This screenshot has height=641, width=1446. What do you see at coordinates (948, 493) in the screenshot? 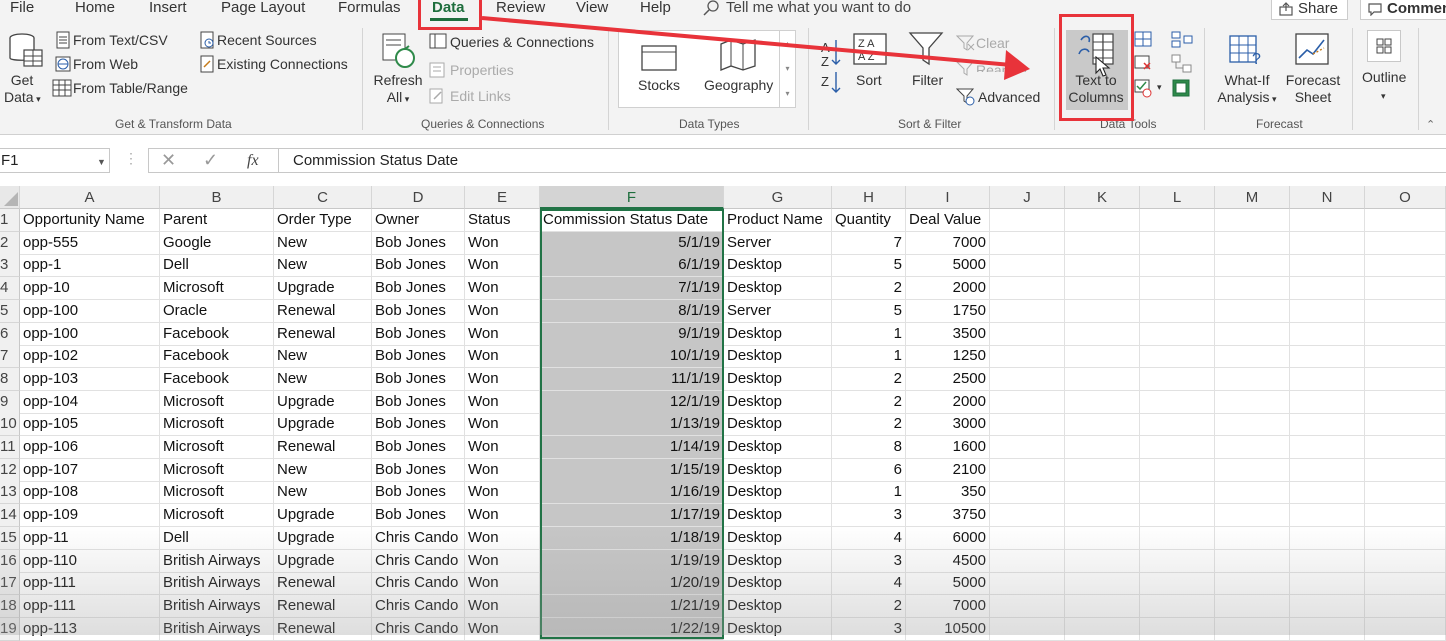
I see `table-cell: 350` at bounding box center [948, 493].